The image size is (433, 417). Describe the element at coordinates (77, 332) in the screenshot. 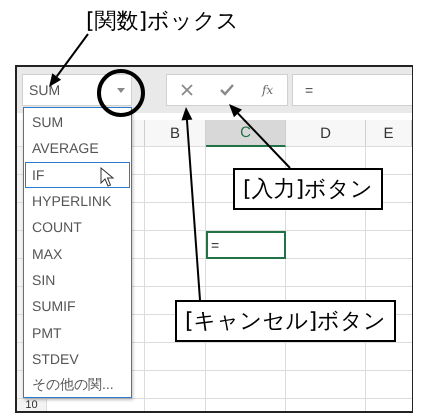

I see `dropdown-item: PMT` at that location.